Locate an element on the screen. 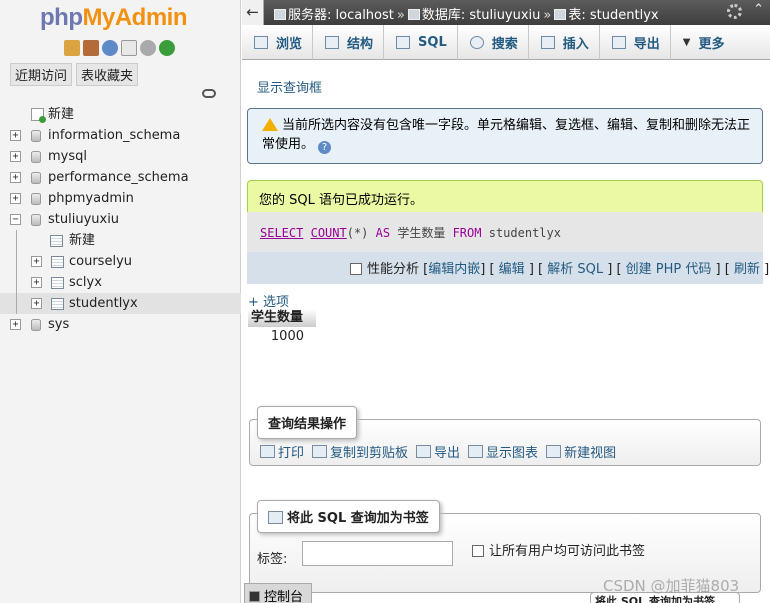 The width and height of the screenshot is (770, 603). nav-icon-bar is located at coordinates (119, 48).